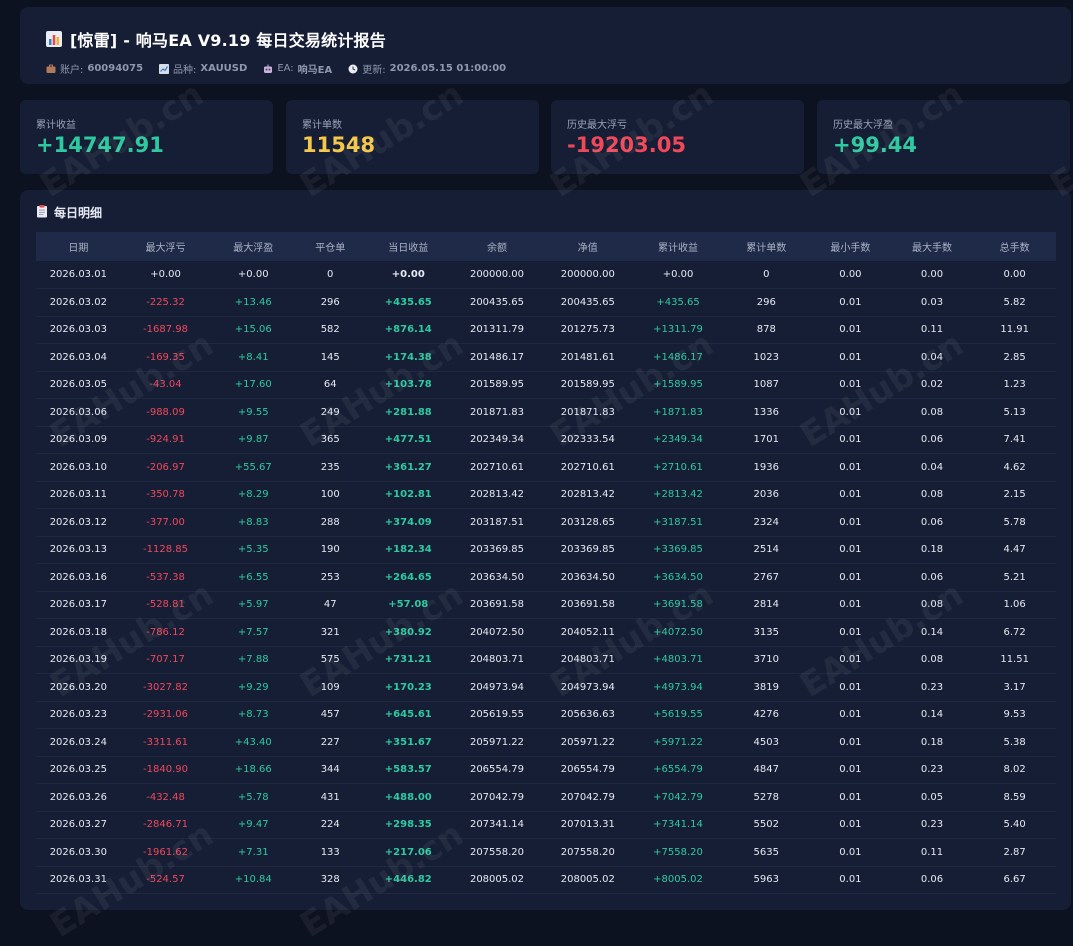 This screenshot has width=1073, height=946. I want to click on table-cell: 2026.03.06, so click(78, 412).